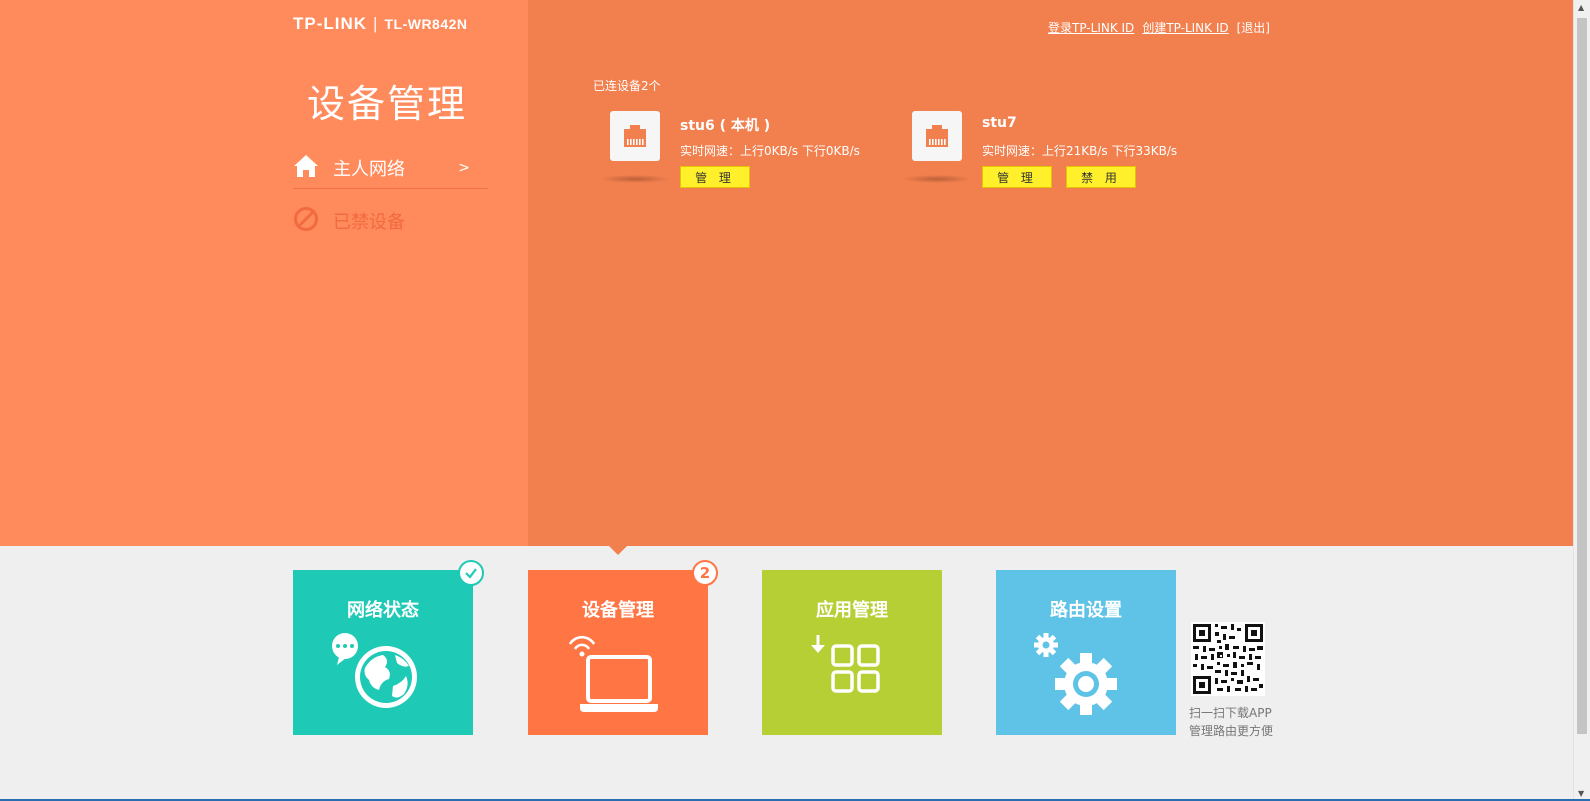 The width and height of the screenshot is (1590, 801). Describe the element at coordinates (1239, 722) in the screenshot. I see `qr-caption: 扫一扫下载APP 管理路由更方便` at that location.